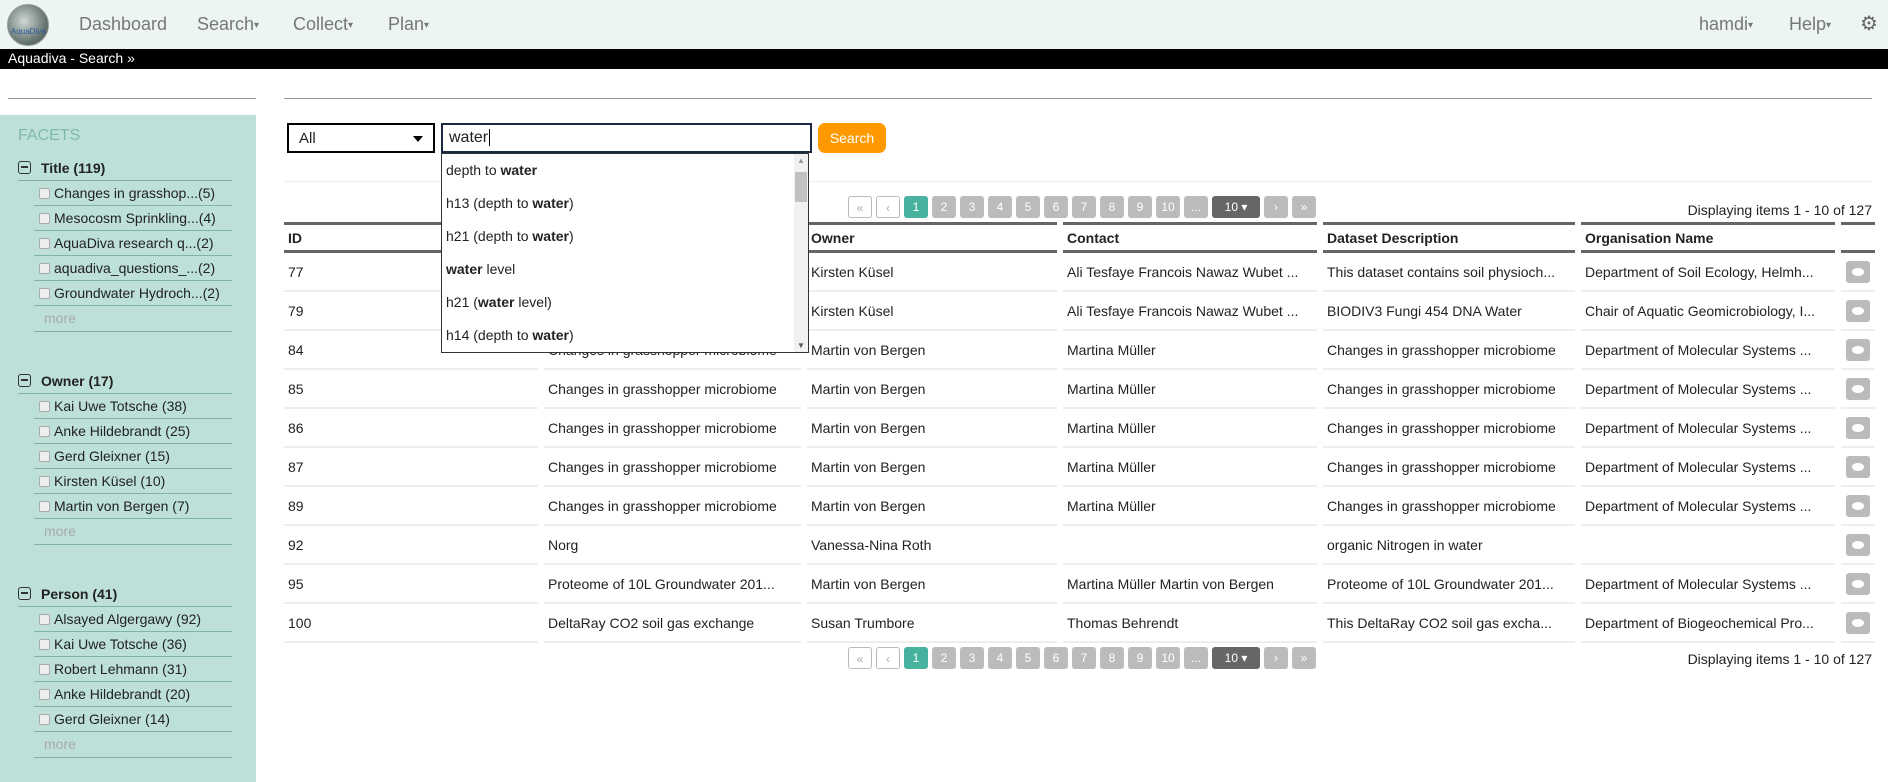  I want to click on nav-dashboard: Dashboard, so click(123, 24).